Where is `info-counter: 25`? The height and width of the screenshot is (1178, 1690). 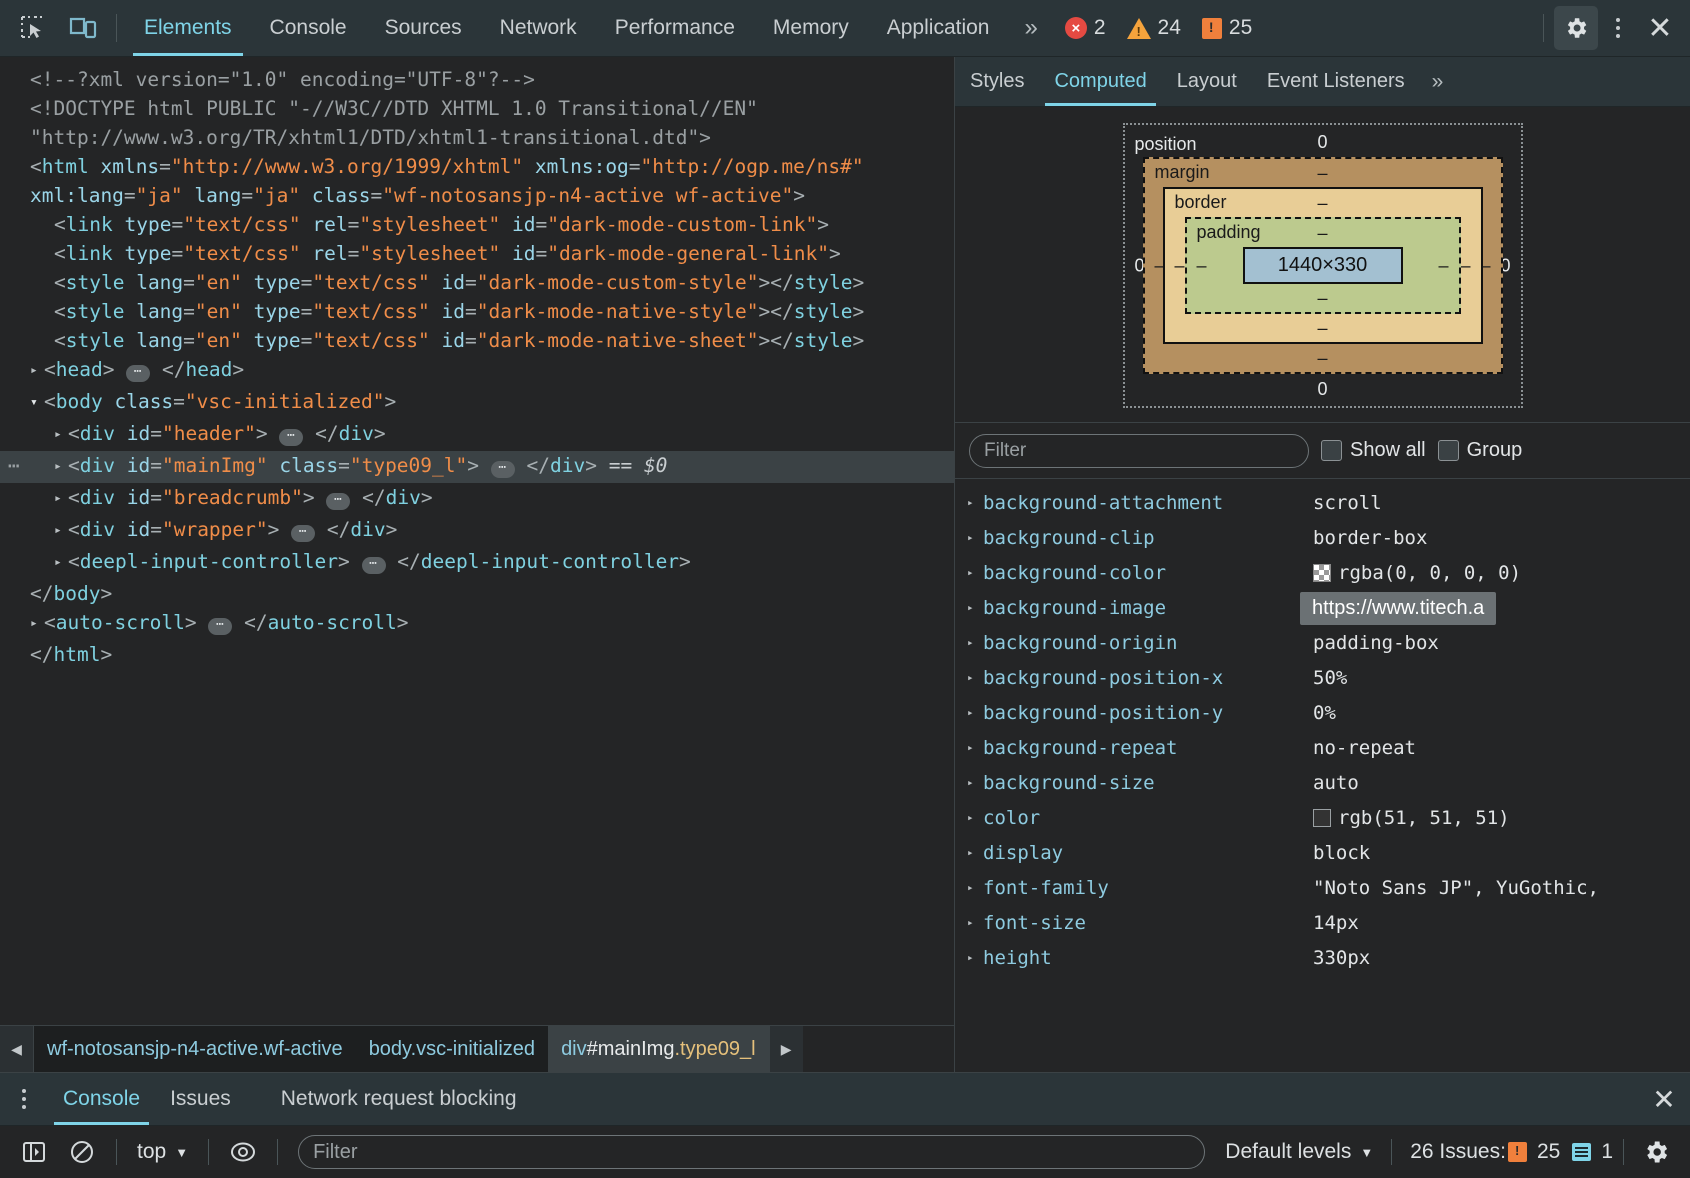 info-counter: 25 is located at coordinates (1227, 28).